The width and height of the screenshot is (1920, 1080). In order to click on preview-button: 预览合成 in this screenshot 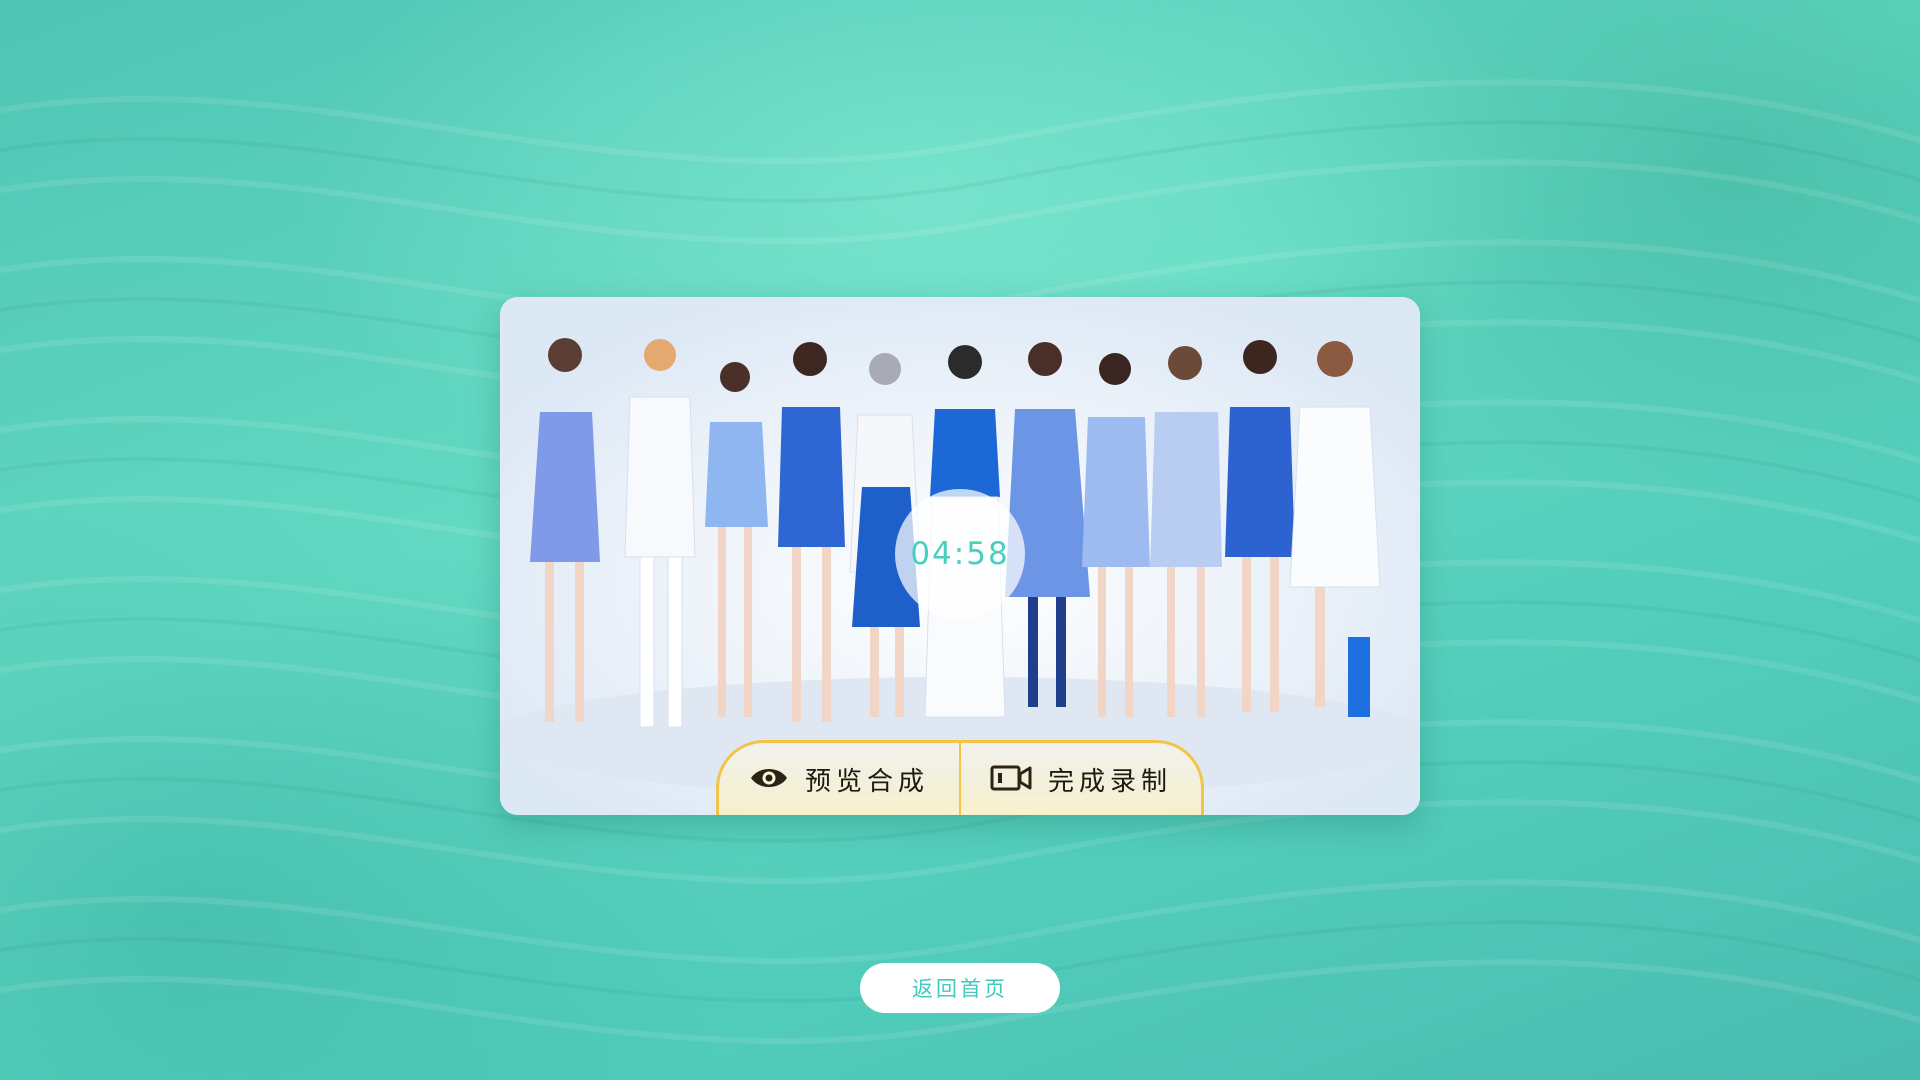, I will do `click(839, 779)`.